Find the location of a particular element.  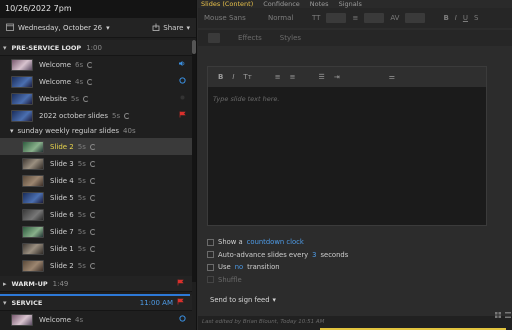

date-label: Wednesday, October 26 is located at coordinates (60, 27).